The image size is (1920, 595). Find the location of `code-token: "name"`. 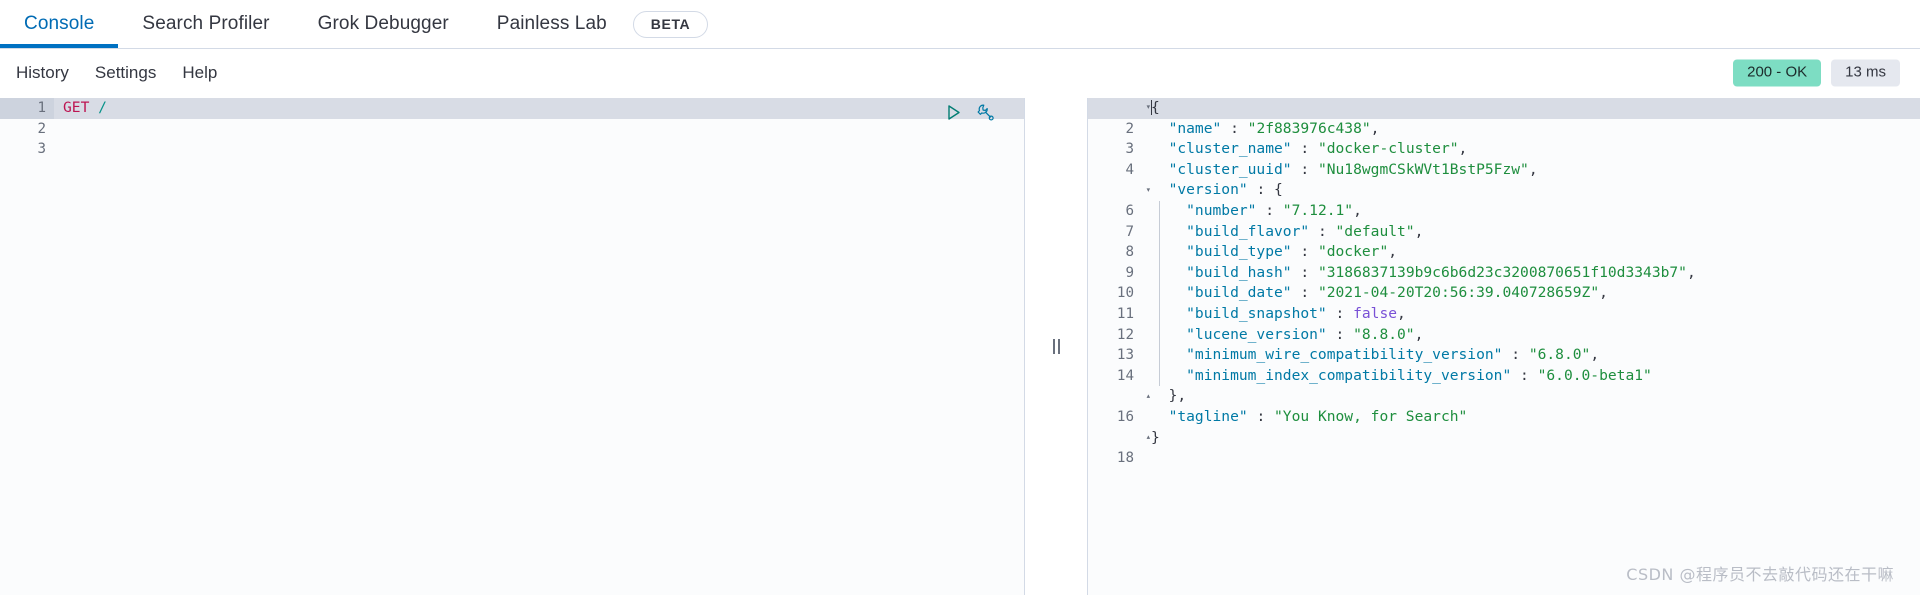

code-token: "name" is located at coordinates (1186, 128).